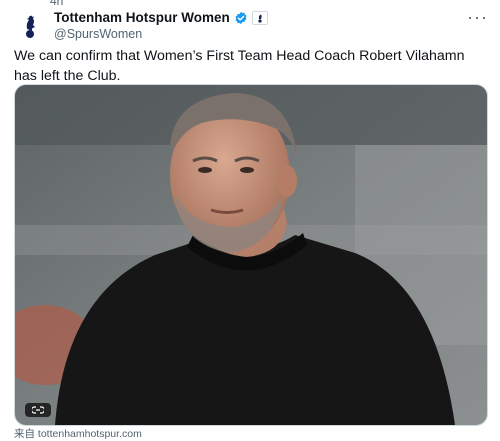  Describe the element at coordinates (161, 26) in the screenshot. I see `account-names: Tottenham Hotspur Women @SpursWomen` at that location.